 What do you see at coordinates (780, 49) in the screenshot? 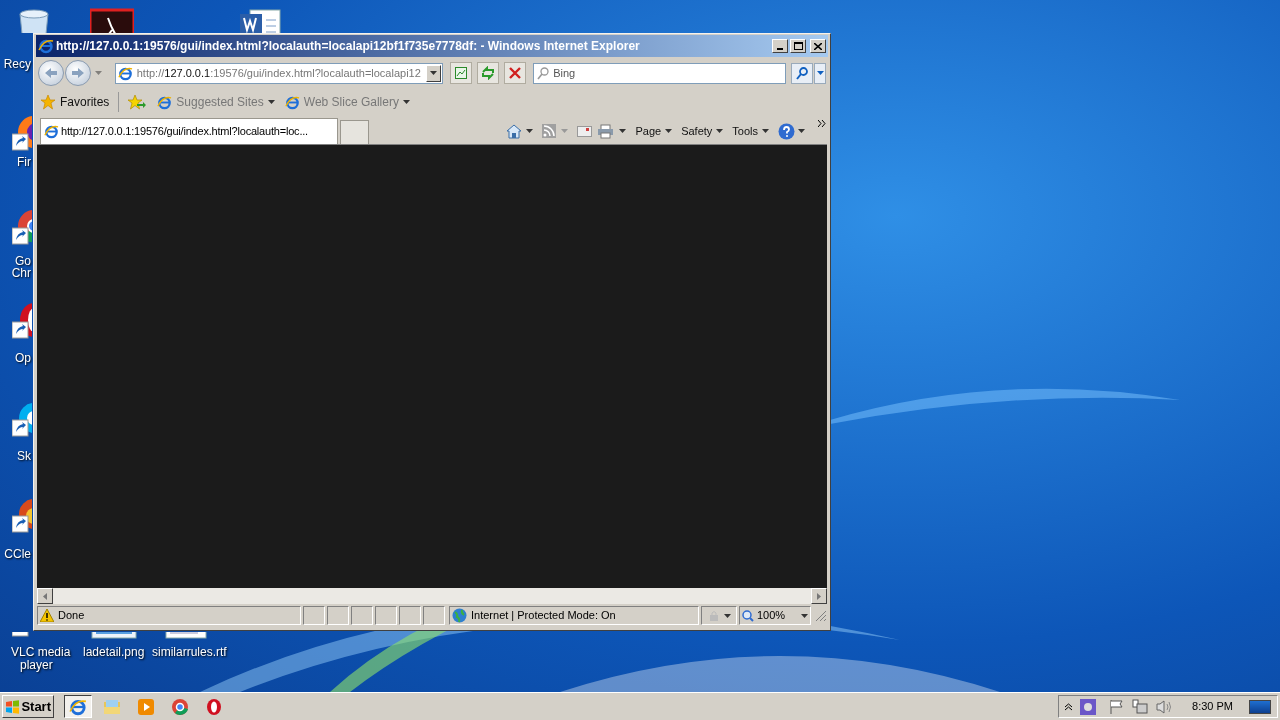
I see `minimize-icon` at bounding box center [780, 49].